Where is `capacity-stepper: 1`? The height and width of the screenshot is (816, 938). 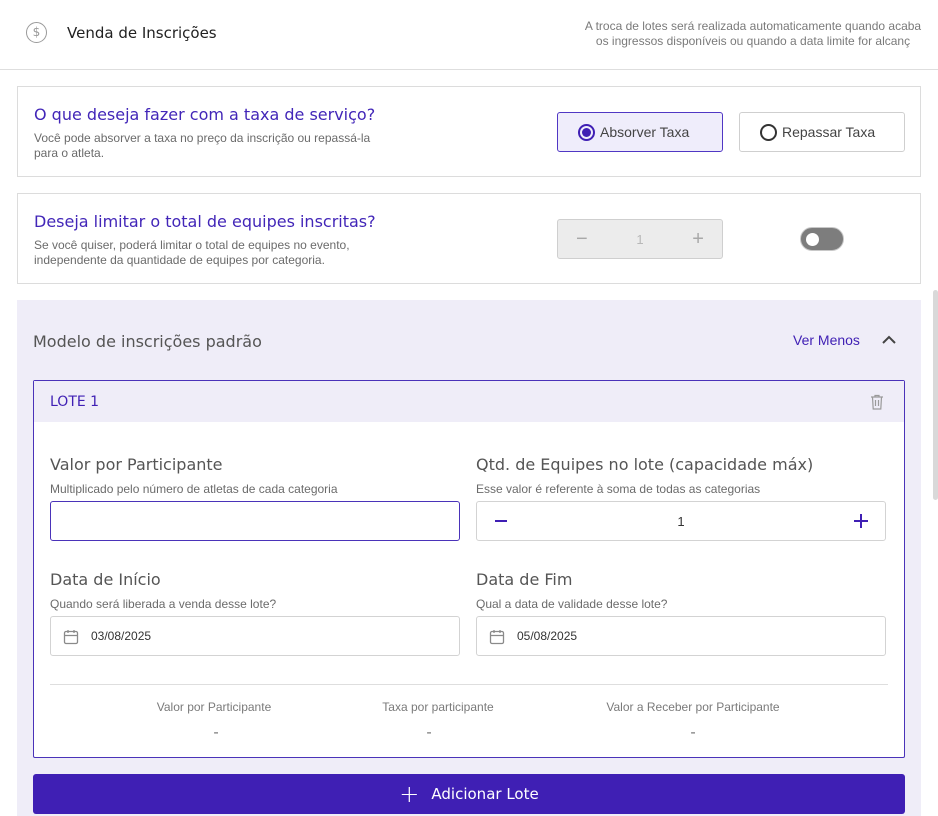 capacity-stepper: 1 is located at coordinates (681, 521).